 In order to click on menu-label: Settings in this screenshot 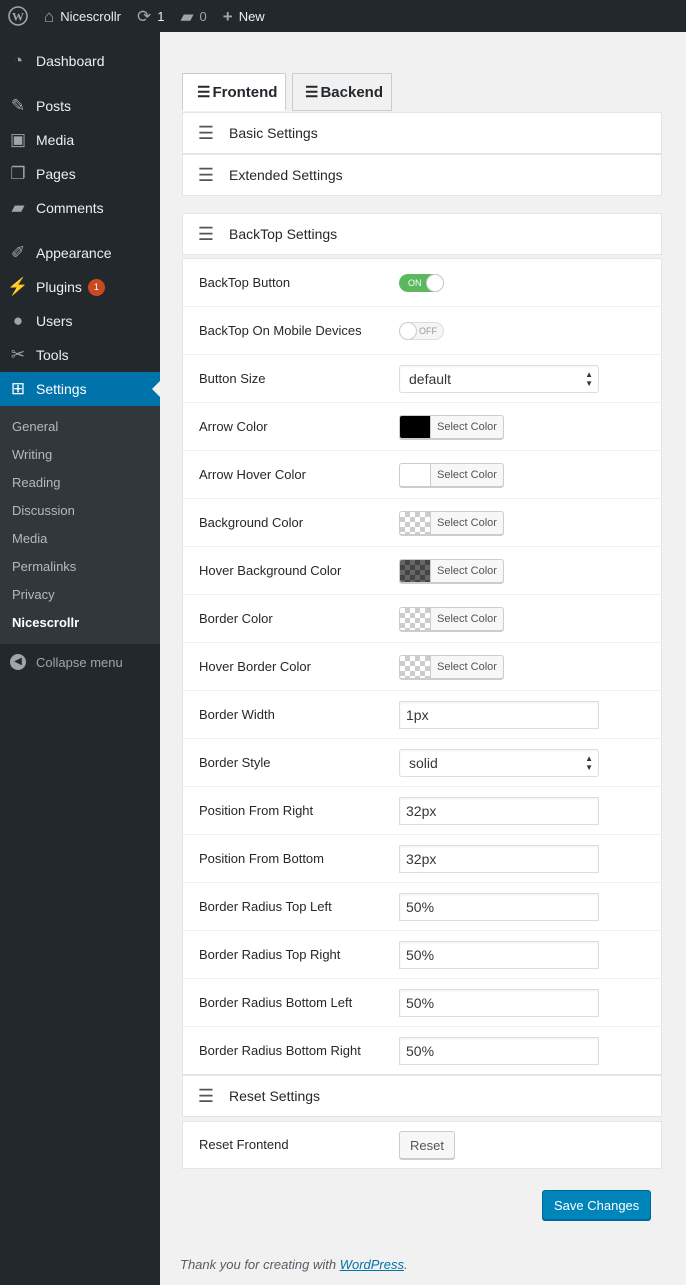, I will do `click(61, 389)`.